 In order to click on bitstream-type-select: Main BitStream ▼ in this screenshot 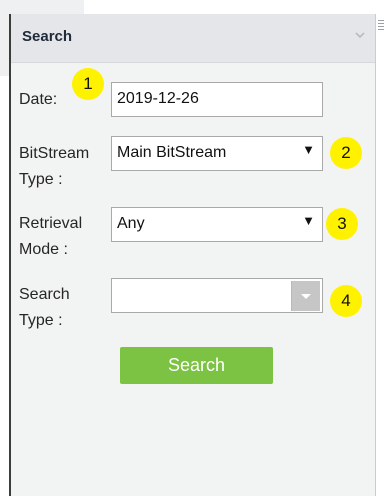, I will do `click(217, 153)`.